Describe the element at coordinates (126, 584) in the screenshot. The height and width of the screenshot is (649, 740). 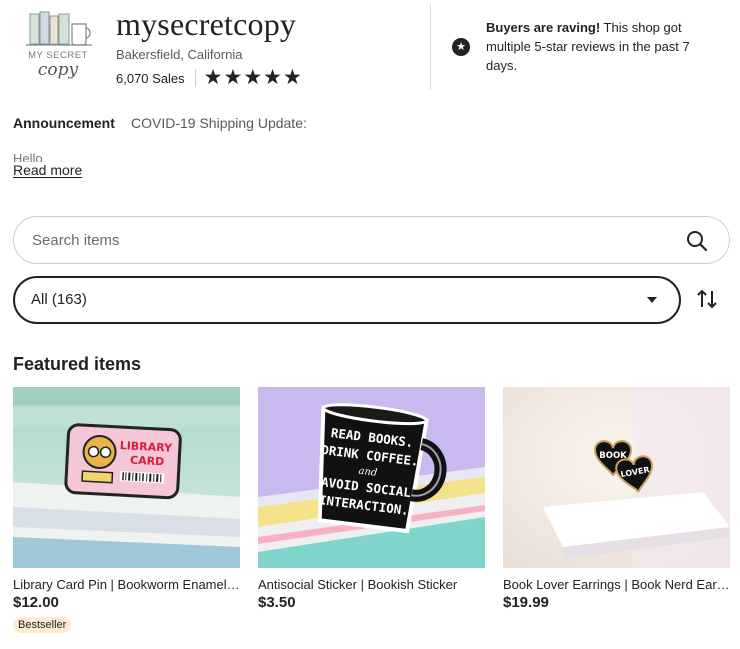
I see `listing-title: Library Card Pin | Bookworm Enamel Pin` at that location.